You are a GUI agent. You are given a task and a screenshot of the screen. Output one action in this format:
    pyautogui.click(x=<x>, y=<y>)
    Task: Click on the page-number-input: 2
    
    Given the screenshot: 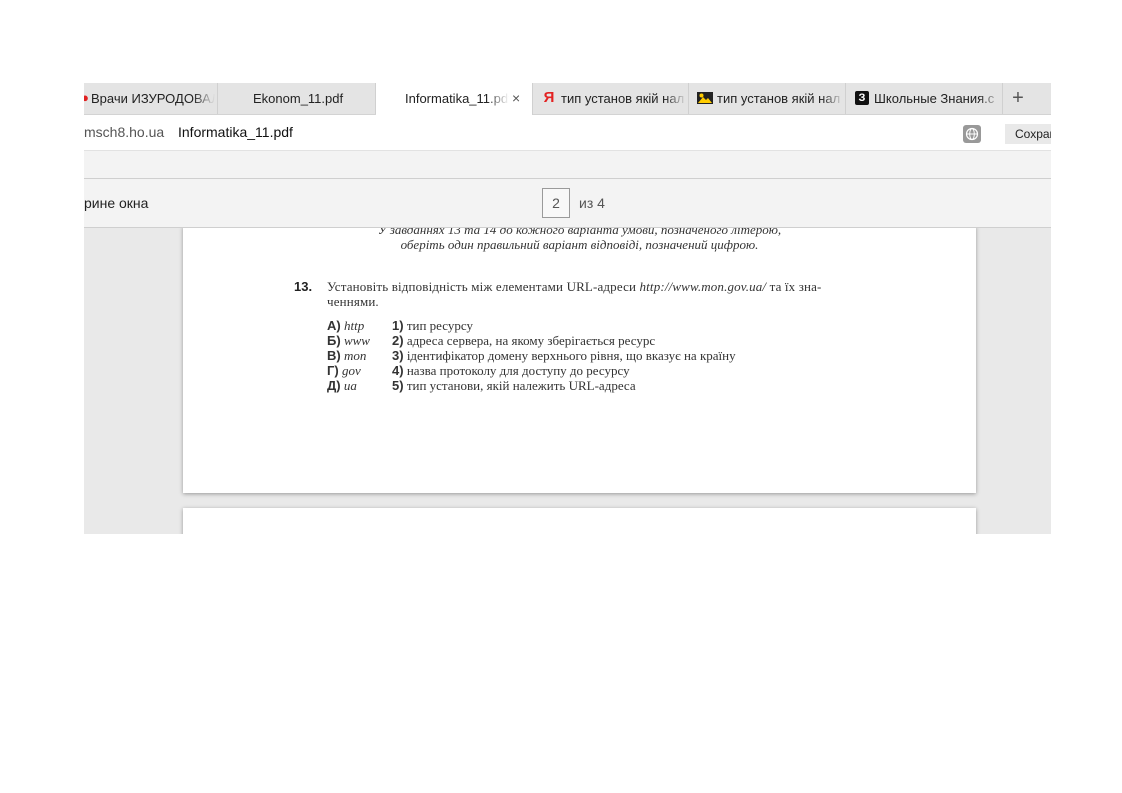 What is the action you would take?
    pyautogui.click(x=556, y=203)
    